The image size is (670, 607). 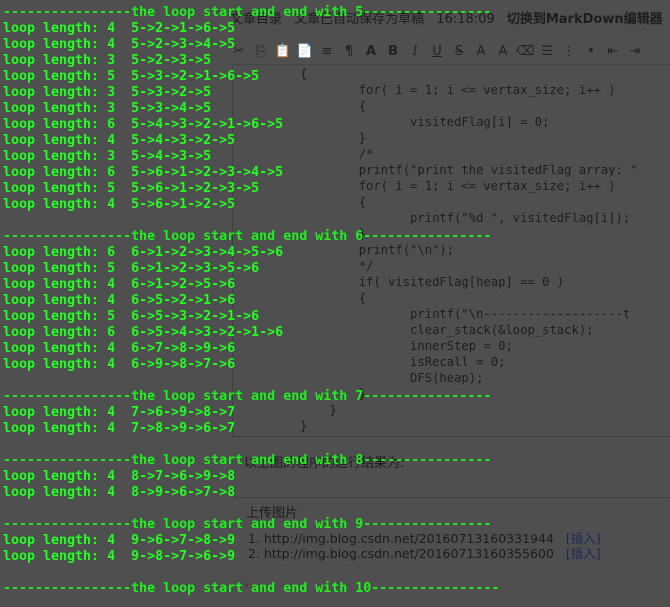 What do you see at coordinates (119, 540) in the screenshot?
I see `loop-result-line: loop length: 4 9->6->7->8->9` at bounding box center [119, 540].